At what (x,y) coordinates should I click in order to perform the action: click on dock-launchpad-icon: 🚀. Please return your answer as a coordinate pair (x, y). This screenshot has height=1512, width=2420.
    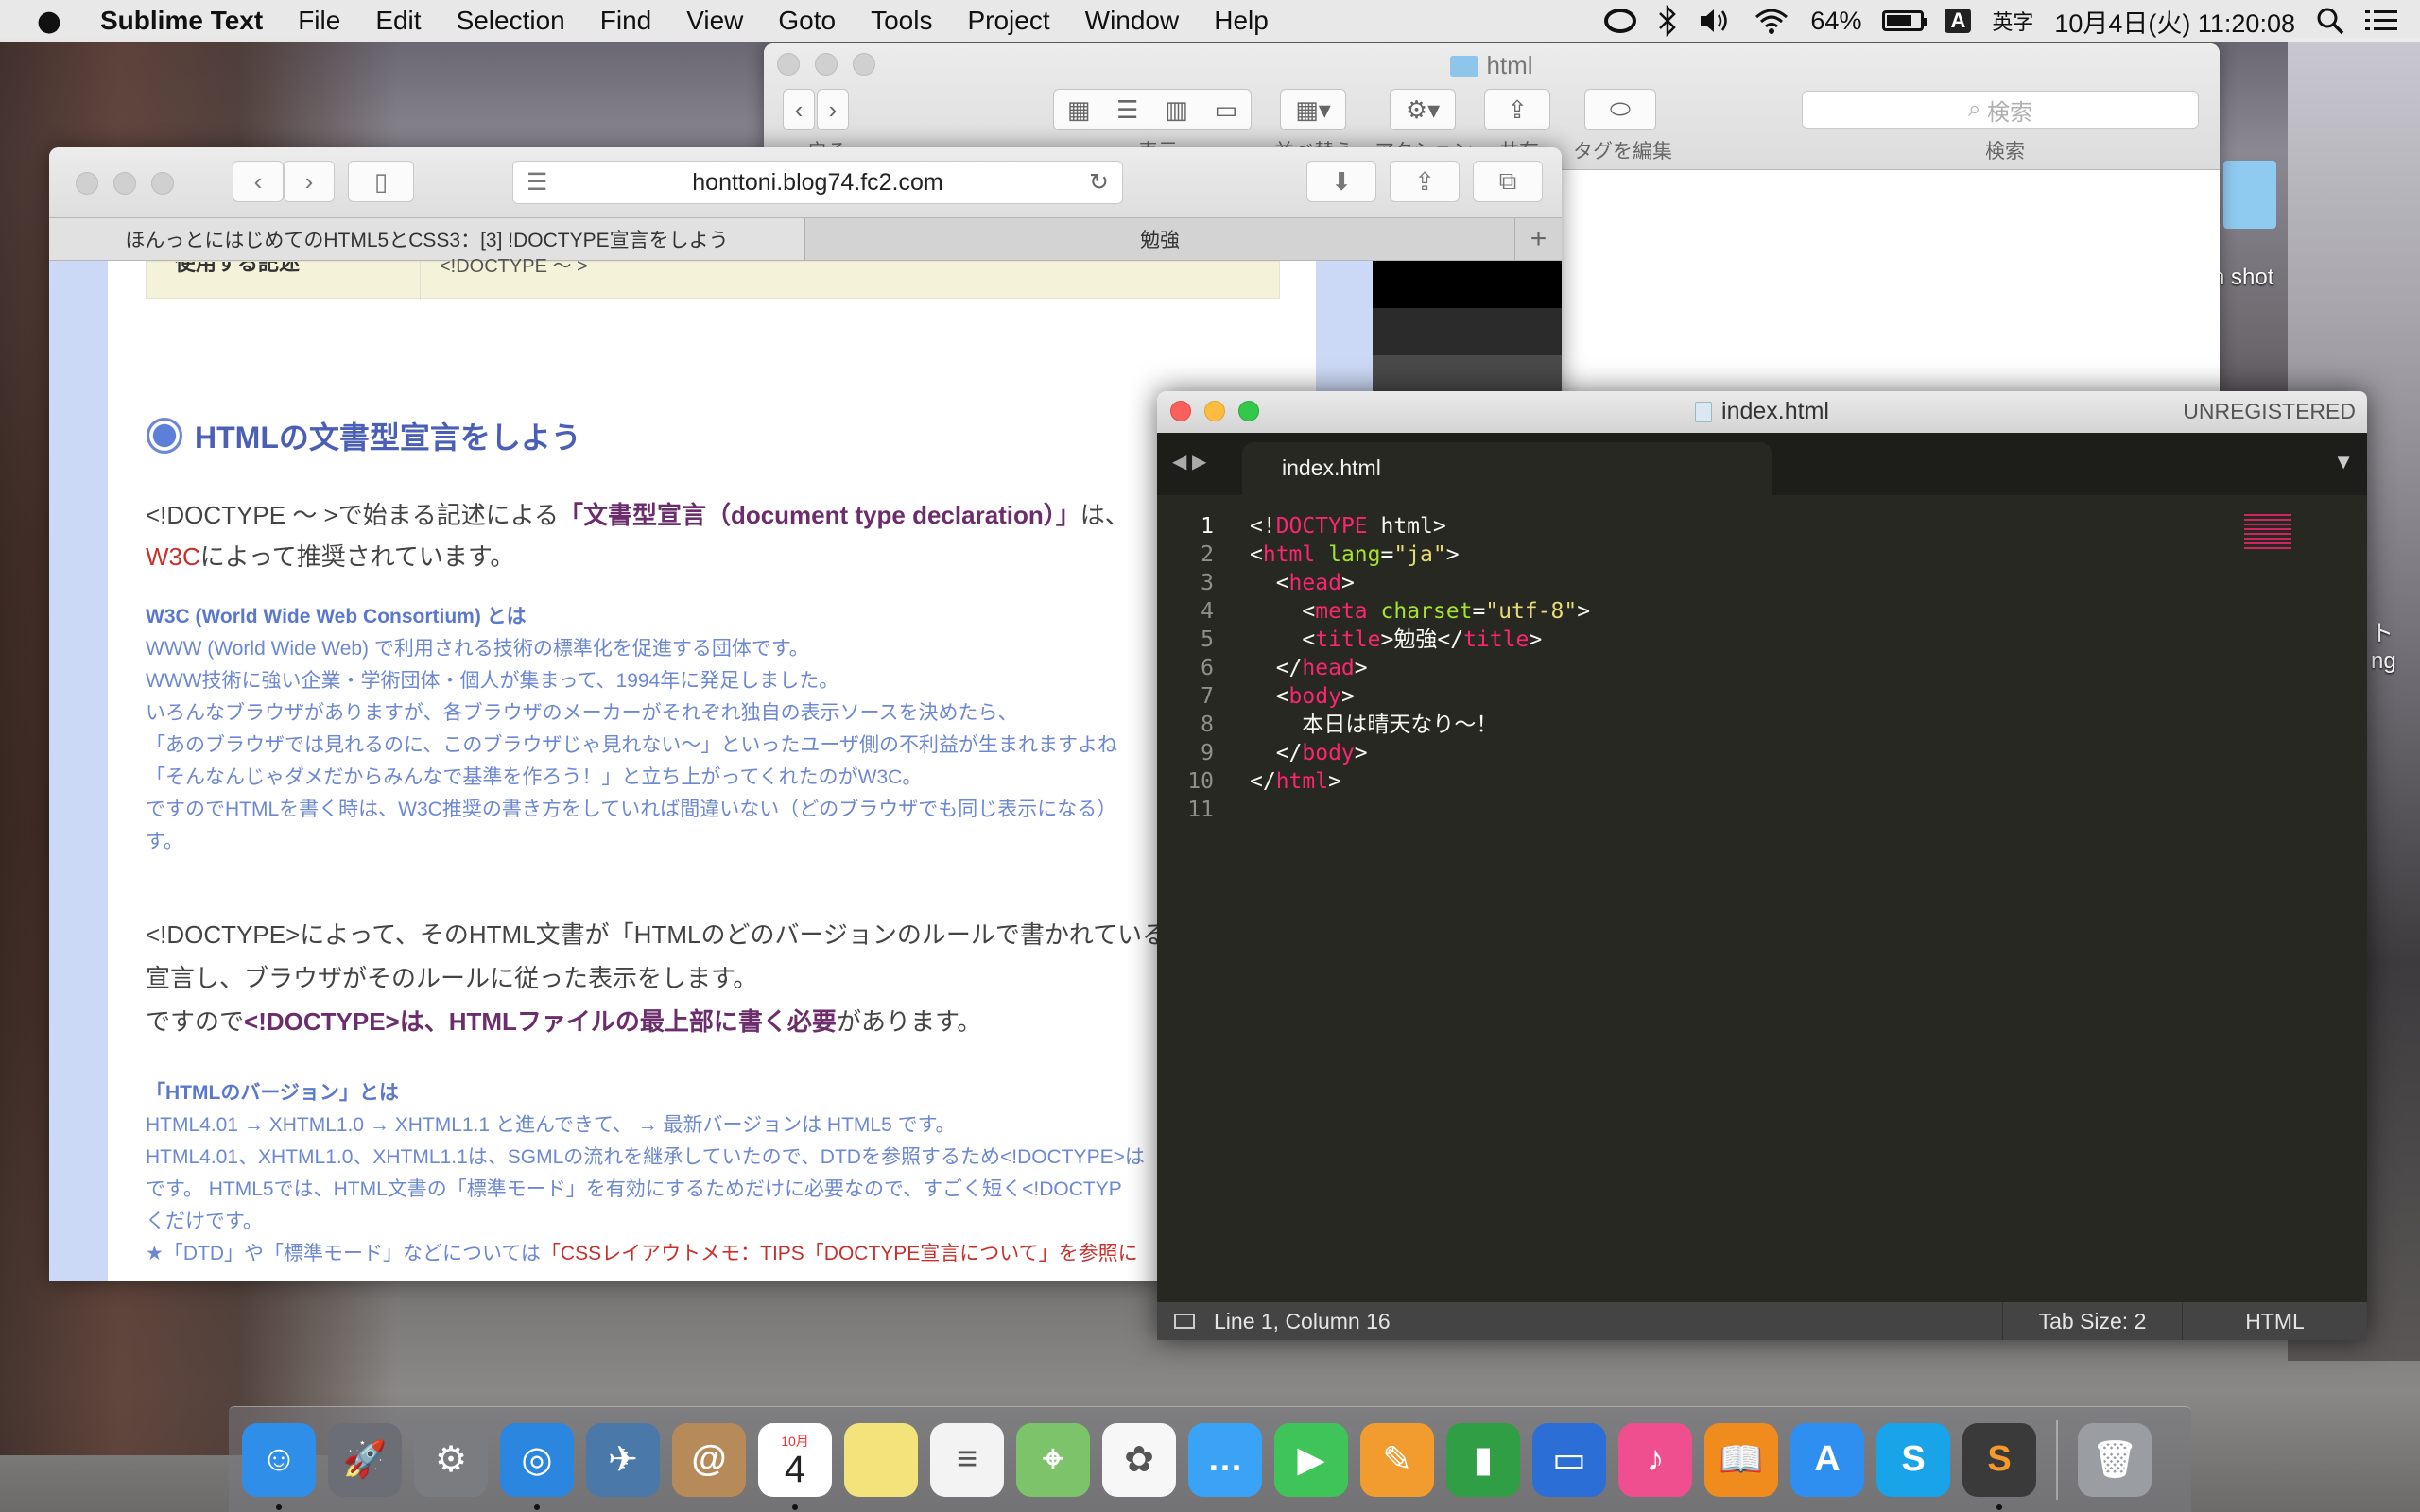
    Looking at the image, I should click on (365, 1459).